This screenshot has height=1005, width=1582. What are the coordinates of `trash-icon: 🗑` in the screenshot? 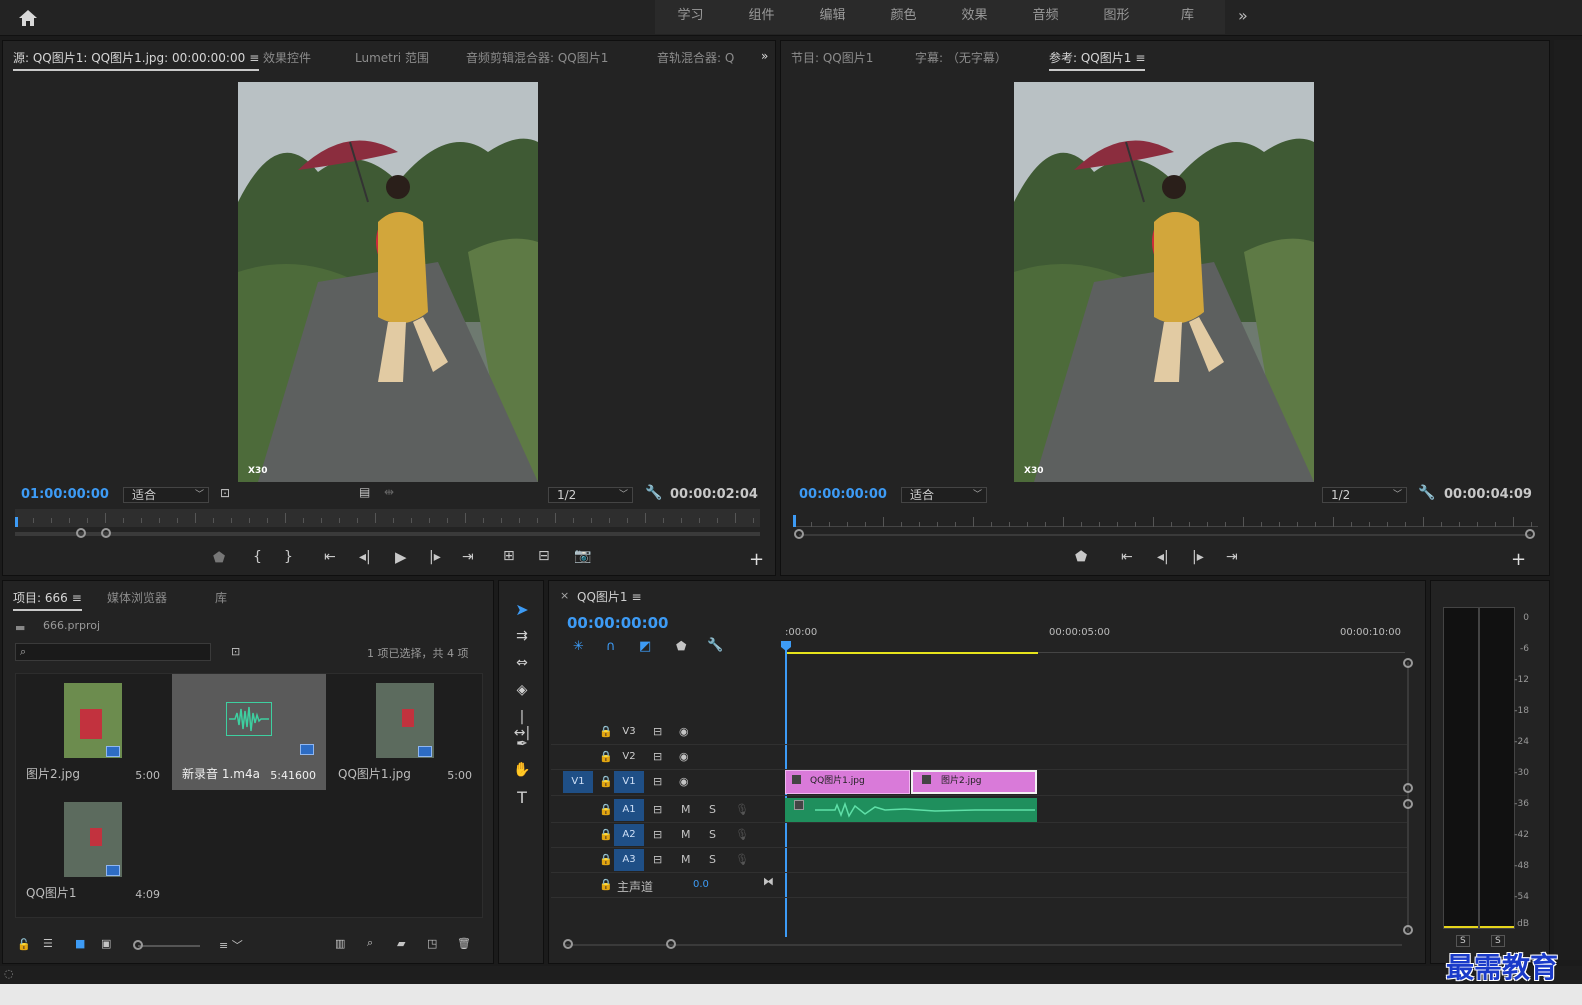 It's located at (464, 943).